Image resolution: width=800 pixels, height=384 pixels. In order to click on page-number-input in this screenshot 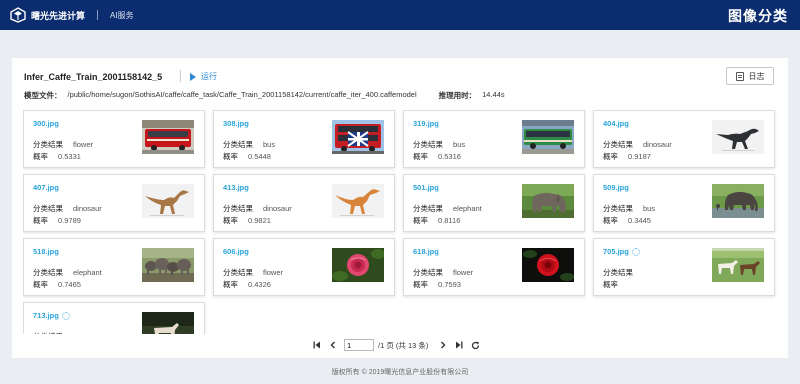, I will do `click(359, 345)`.